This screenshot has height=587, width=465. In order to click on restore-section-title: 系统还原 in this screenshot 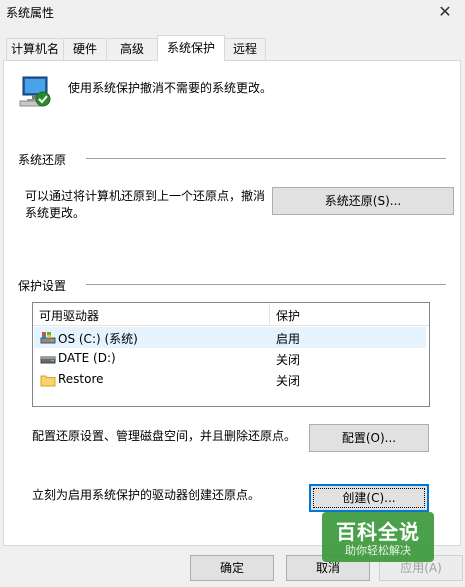, I will do `click(42, 160)`.